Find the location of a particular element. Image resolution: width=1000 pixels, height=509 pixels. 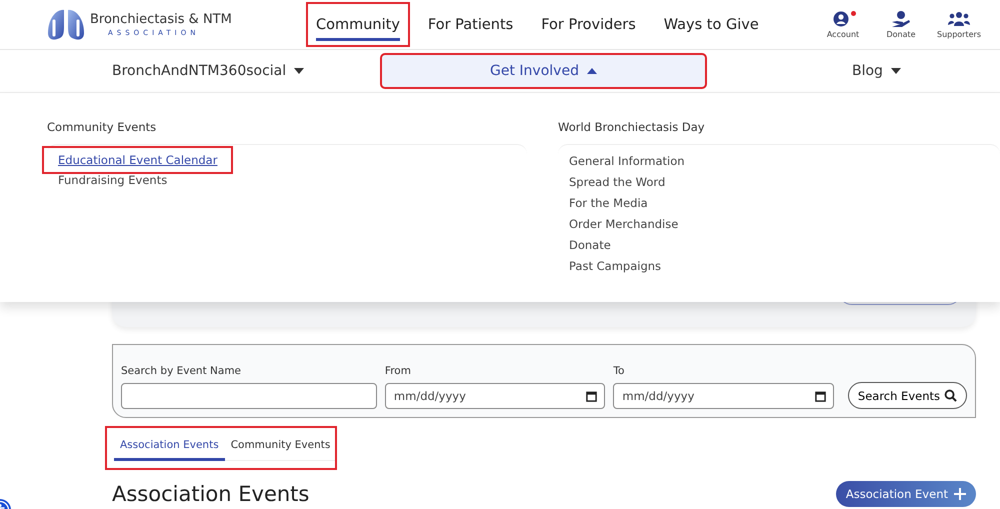

menu-link: For the Media is located at coordinates (608, 203).